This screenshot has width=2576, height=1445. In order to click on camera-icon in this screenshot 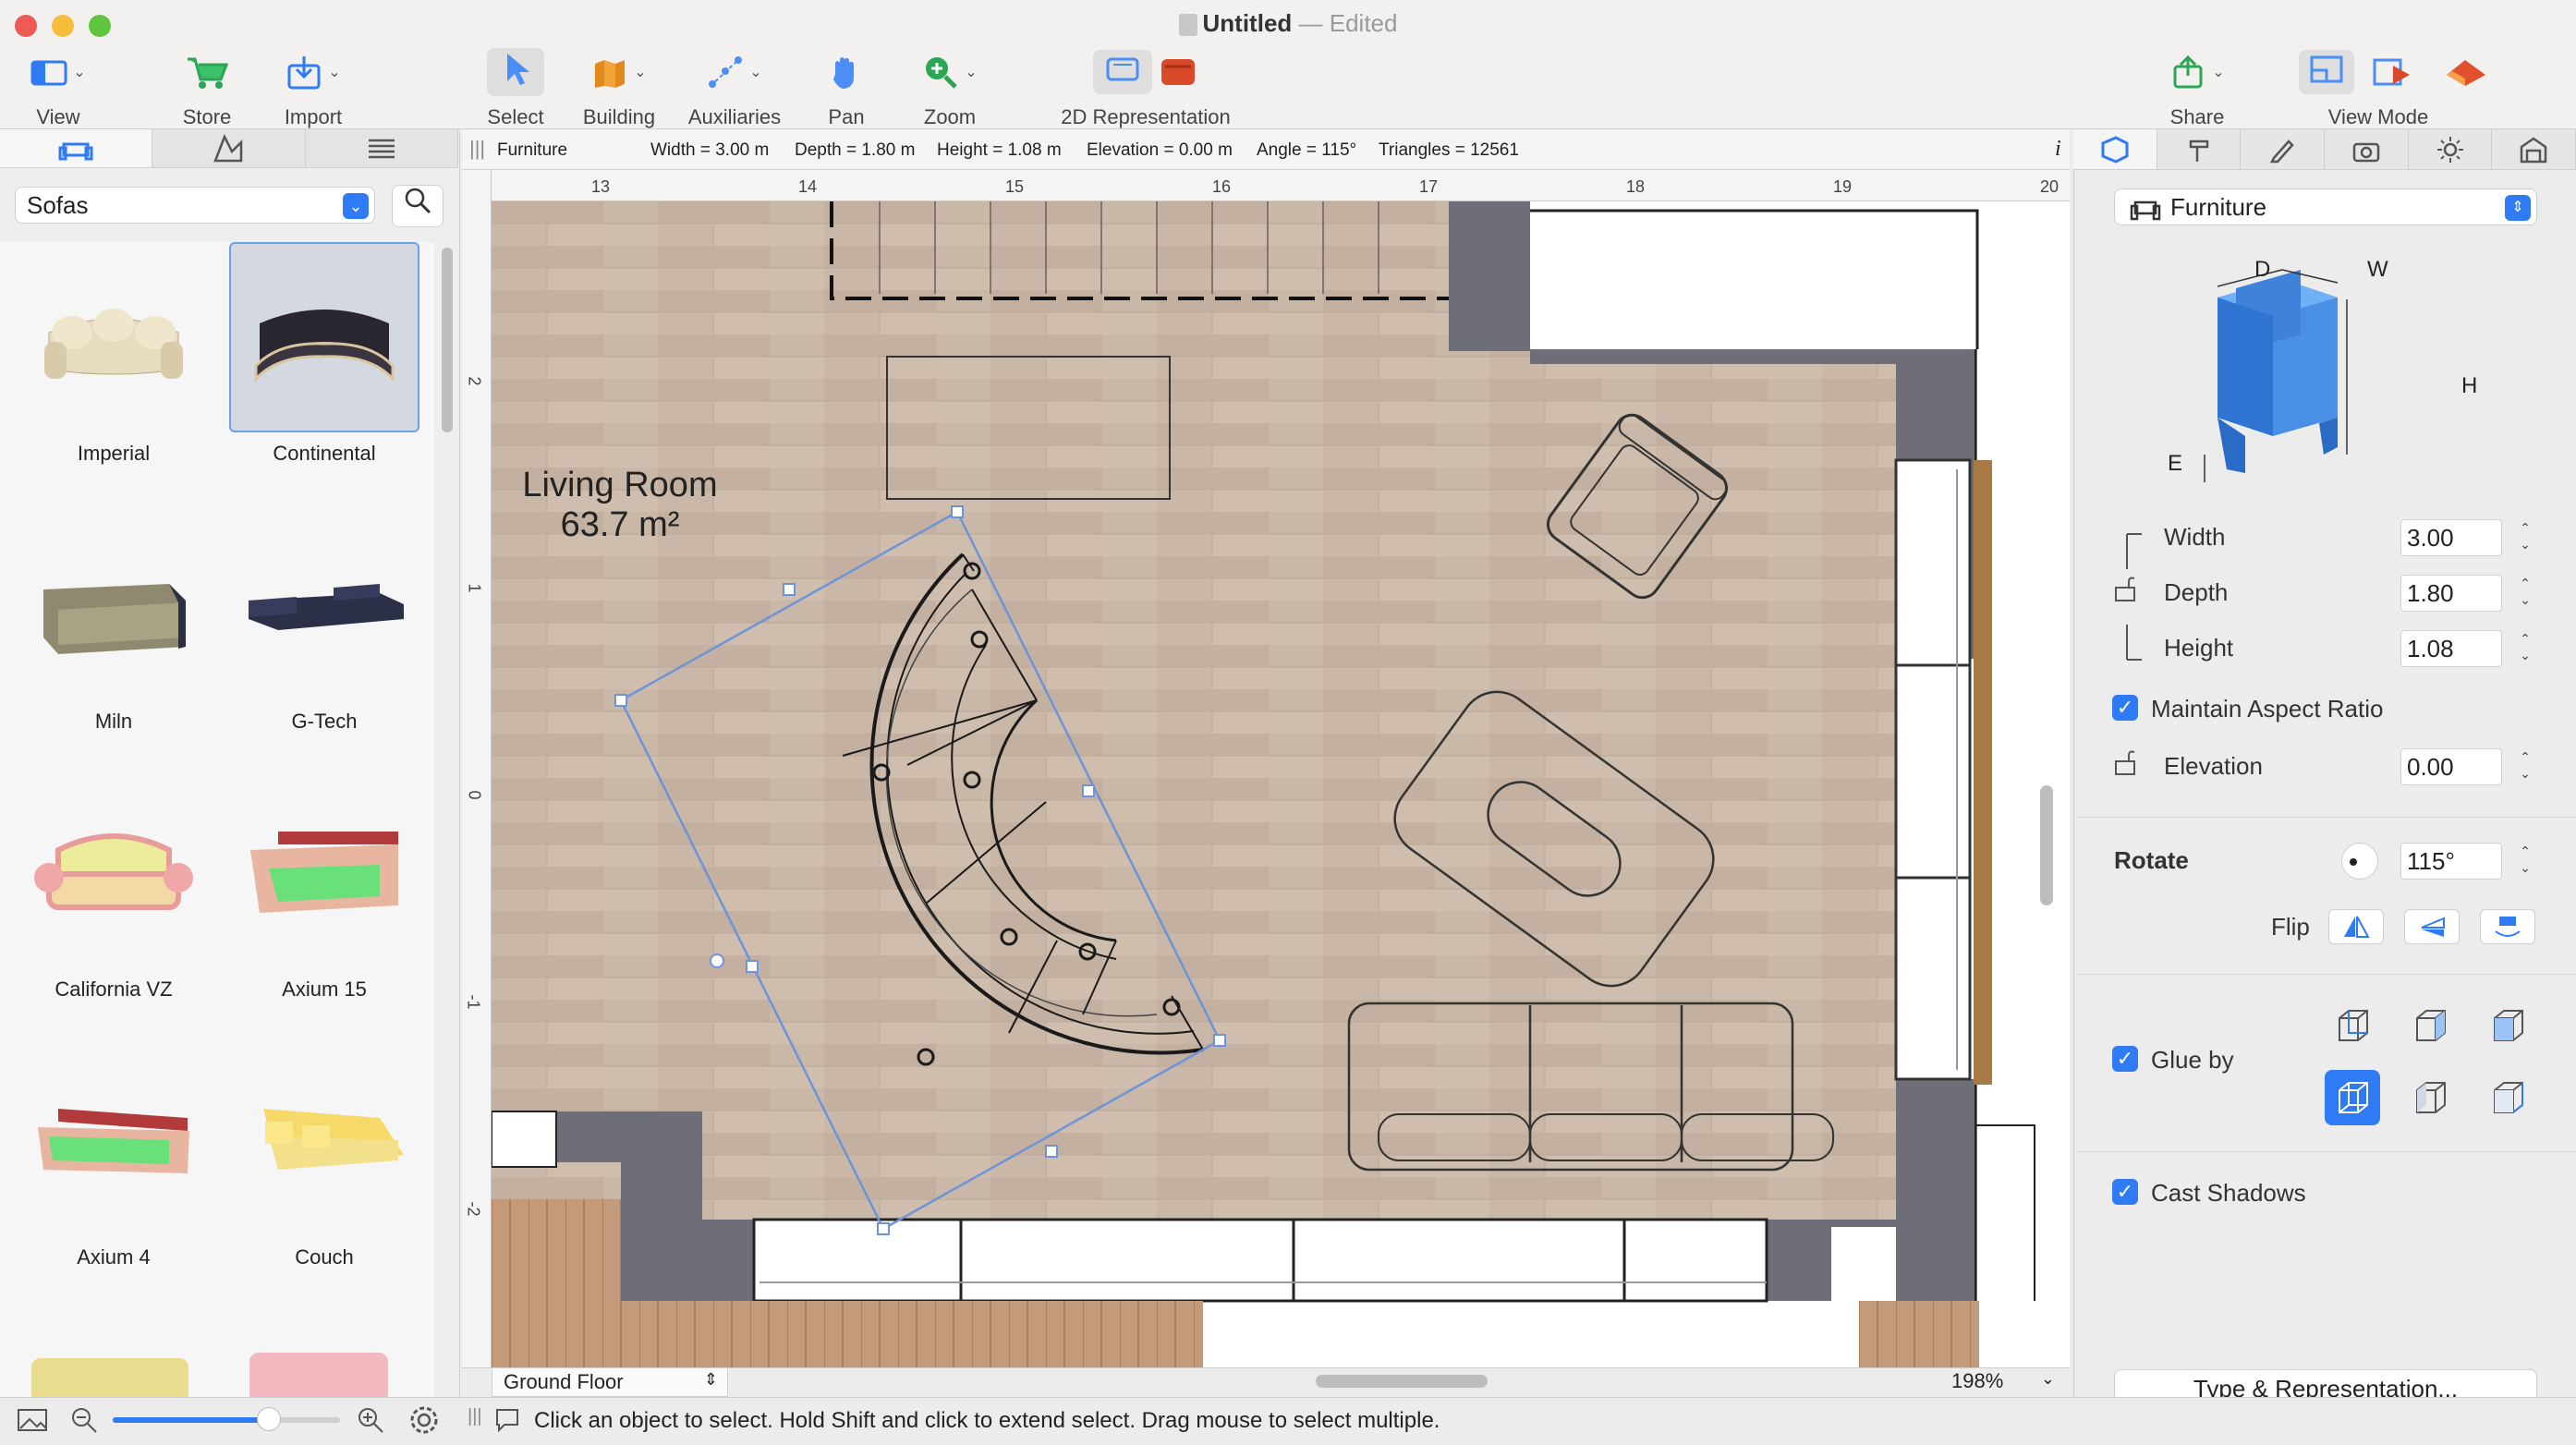, I will do `click(2366, 152)`.